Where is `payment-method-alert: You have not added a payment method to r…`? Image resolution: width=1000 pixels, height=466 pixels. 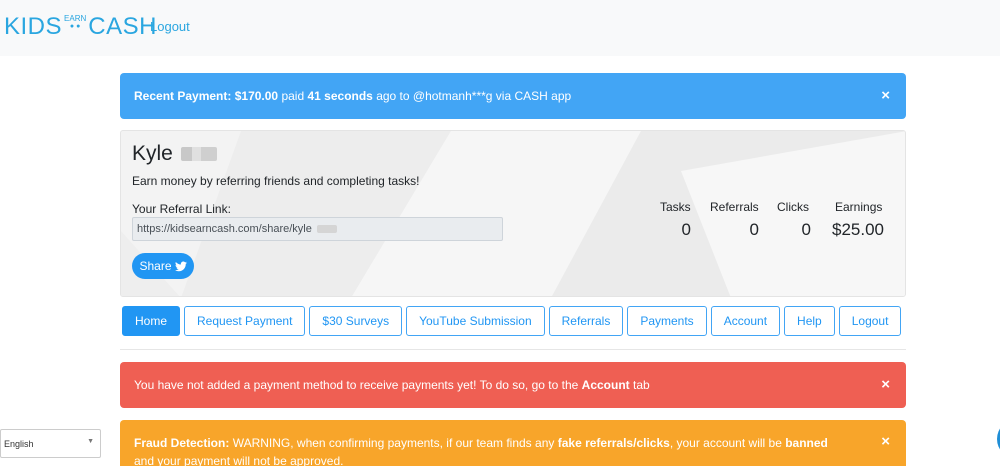 payment-method-alert: You have not added a payment method to r… is located at coordinates (513, 385).